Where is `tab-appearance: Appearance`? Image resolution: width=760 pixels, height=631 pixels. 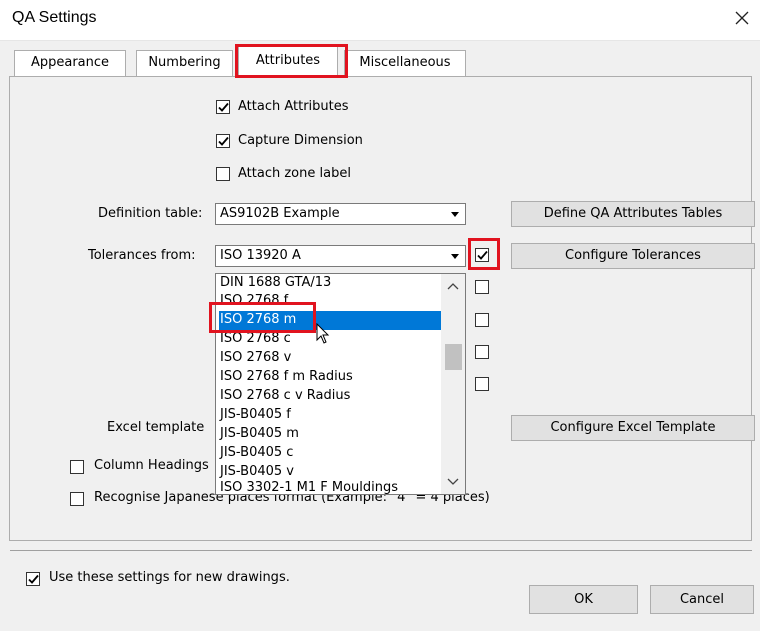 tab-appearance: Appearance is located at coordinates (70, 63).